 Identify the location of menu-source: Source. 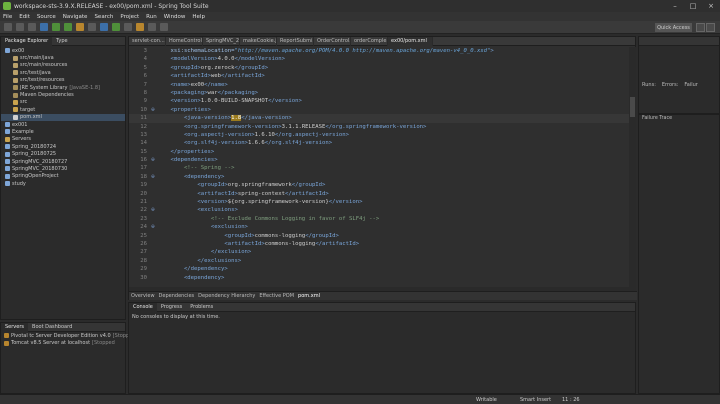
(46, 17).